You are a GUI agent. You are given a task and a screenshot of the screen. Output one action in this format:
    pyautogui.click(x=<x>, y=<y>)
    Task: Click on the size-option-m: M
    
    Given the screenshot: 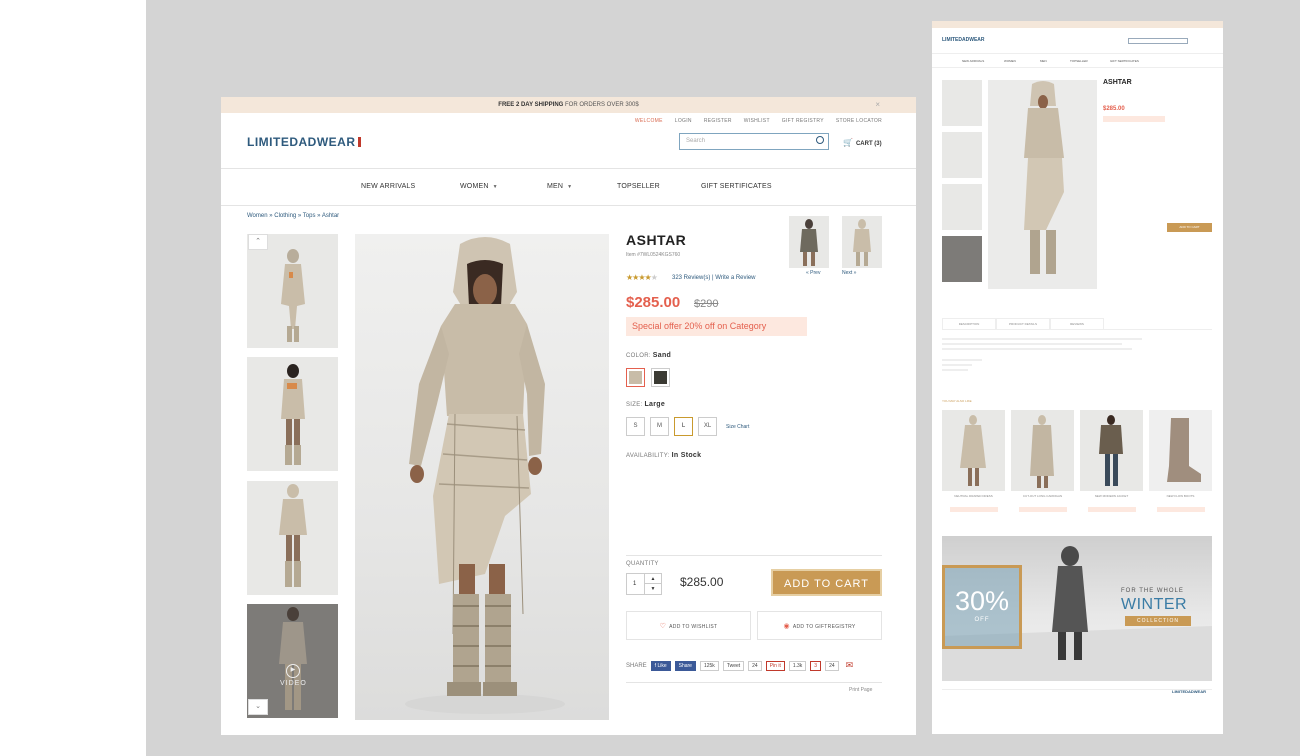 What is the action you would take?
    pyautogui.click(x=659, y=426)
    